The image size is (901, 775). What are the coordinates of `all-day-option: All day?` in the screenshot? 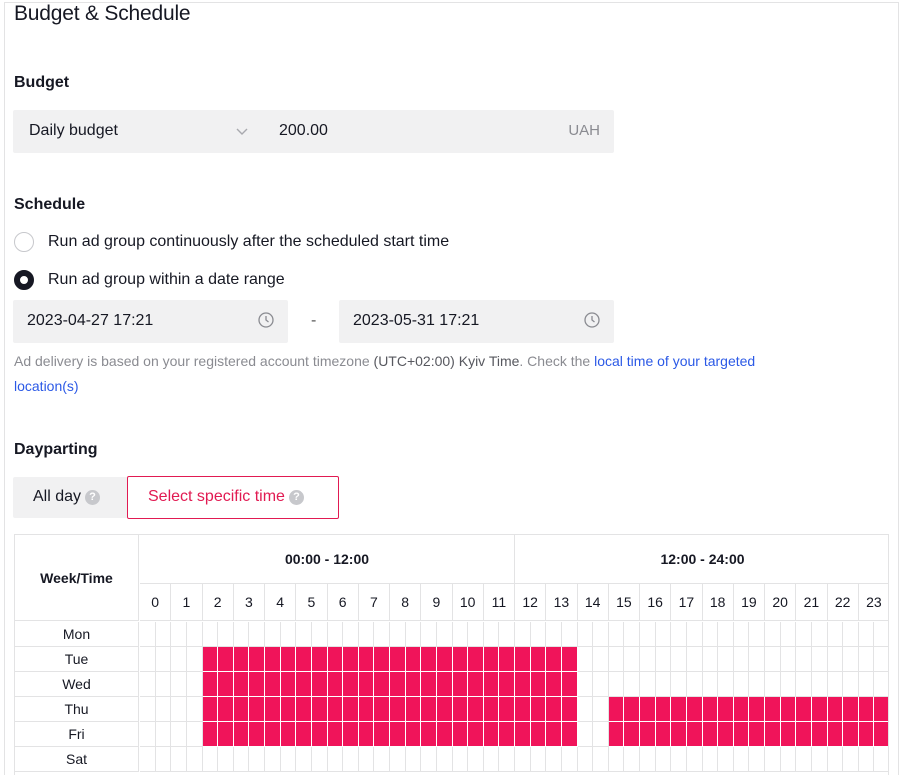 It's located at (70, 497).